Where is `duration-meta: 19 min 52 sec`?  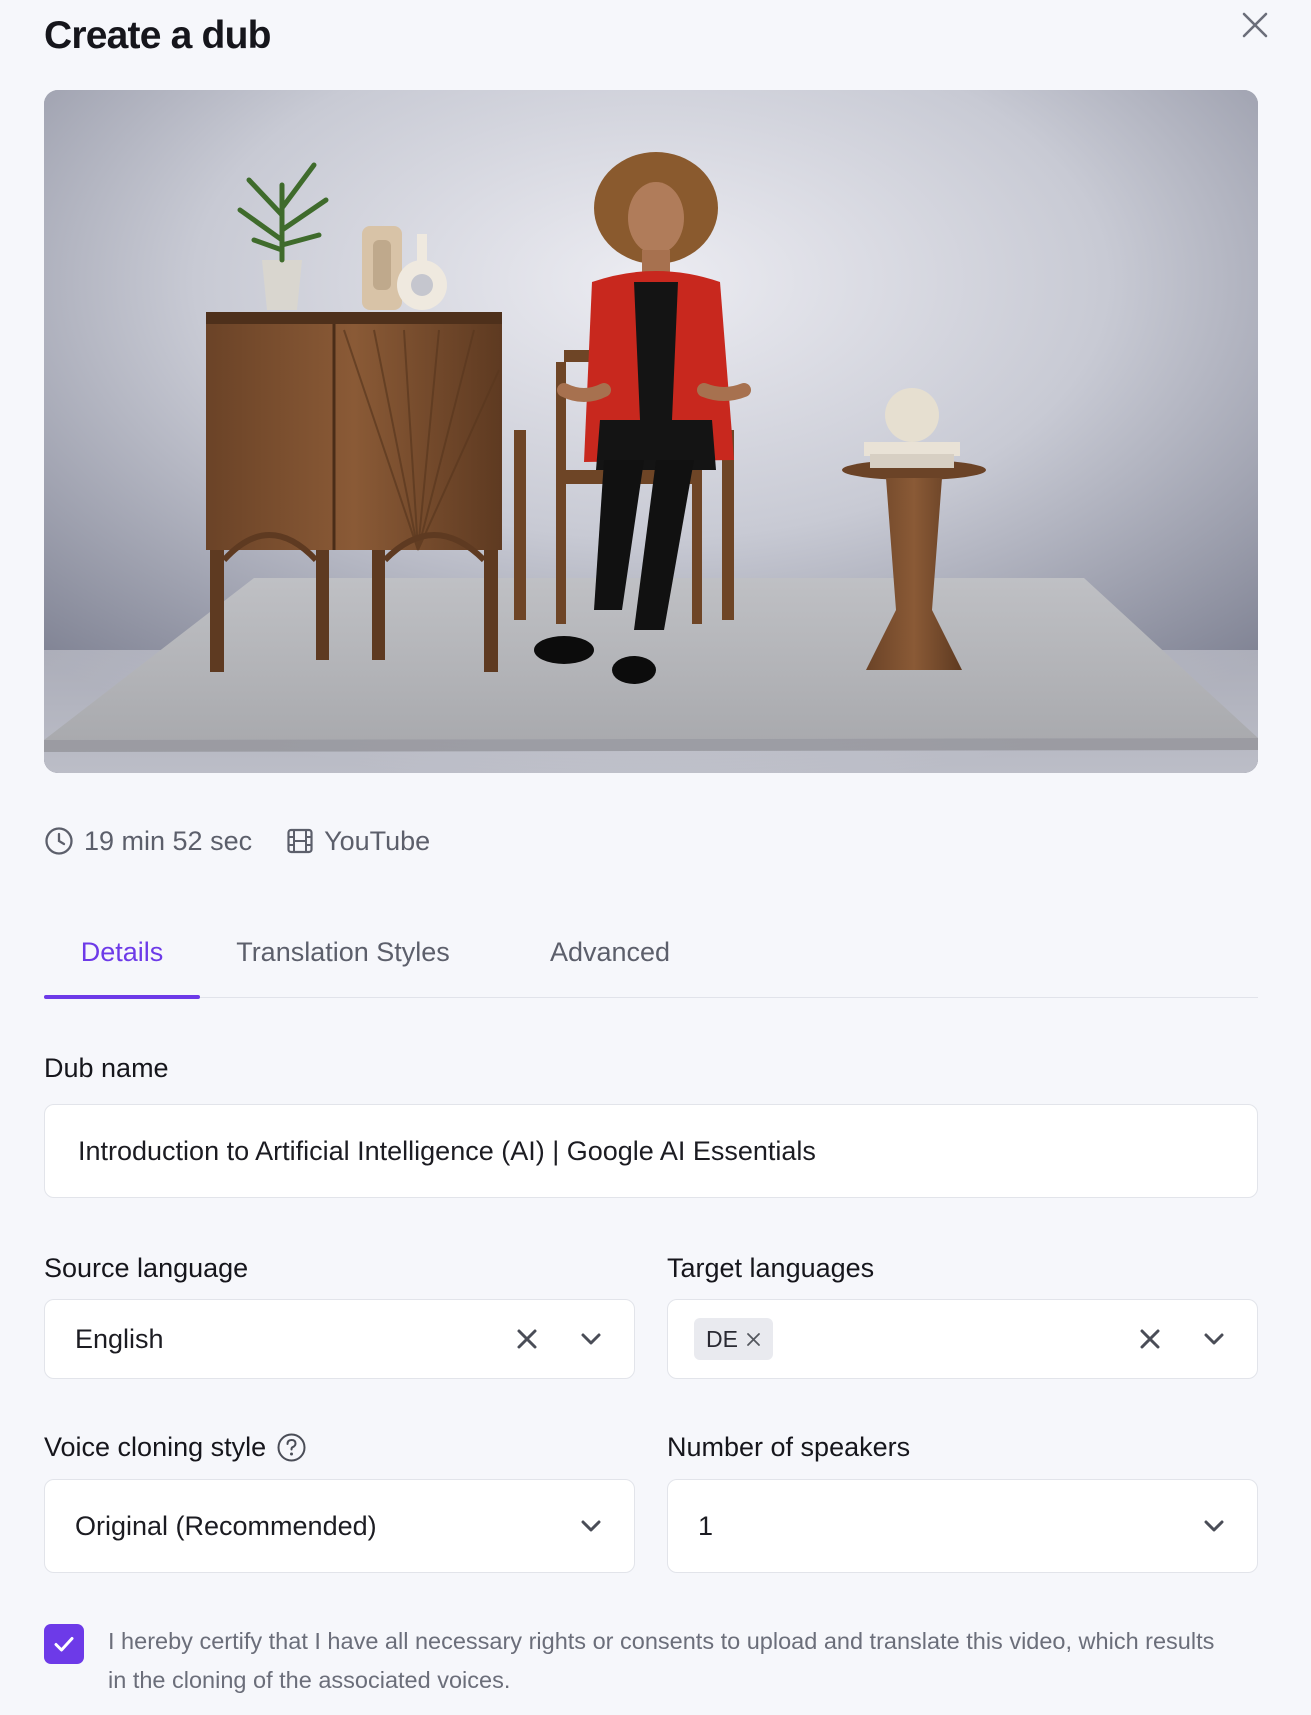 duration-meta: 19 min 52 sec is located at coordinates (148, 841).